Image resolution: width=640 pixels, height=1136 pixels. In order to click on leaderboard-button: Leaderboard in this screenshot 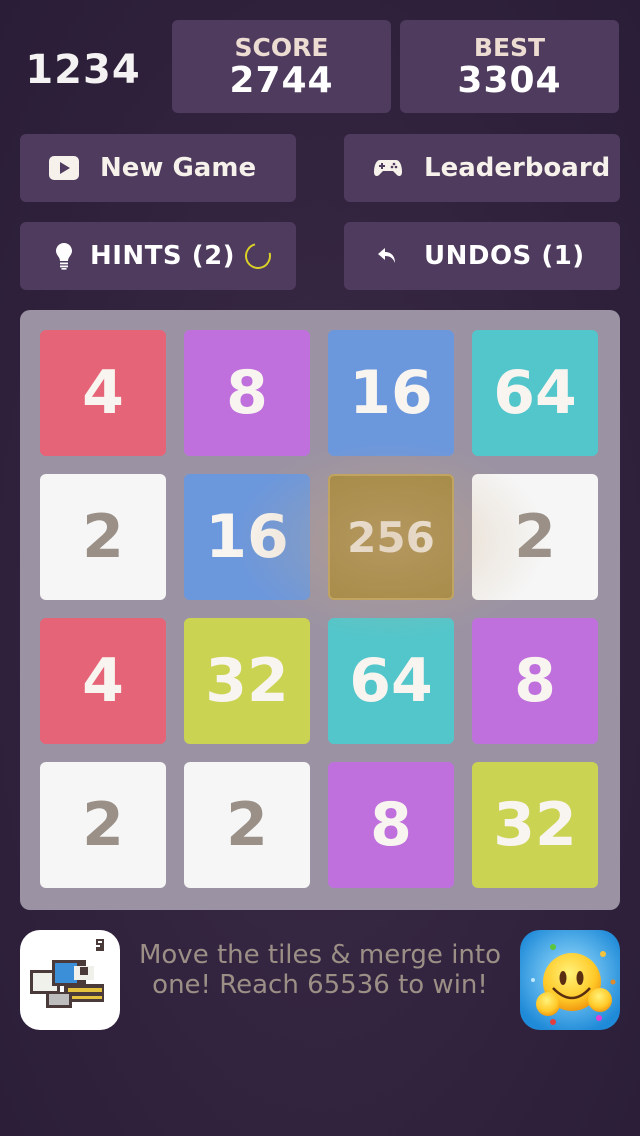, I will do `click(482, 168)`.